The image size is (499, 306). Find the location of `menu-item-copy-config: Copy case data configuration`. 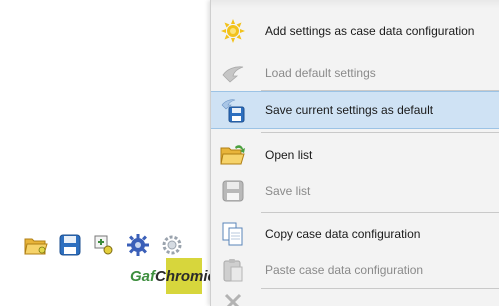

menu-item-copy-config: Copy case data configuration is located at coordinates (355, 234).